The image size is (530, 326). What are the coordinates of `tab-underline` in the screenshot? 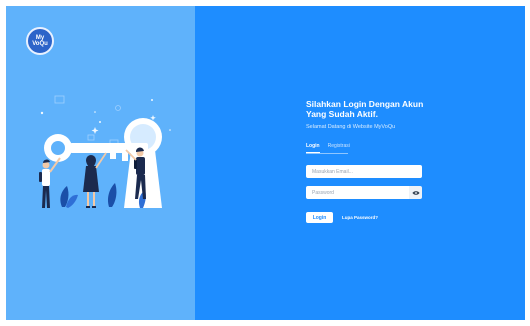 It's located at (327, 153).